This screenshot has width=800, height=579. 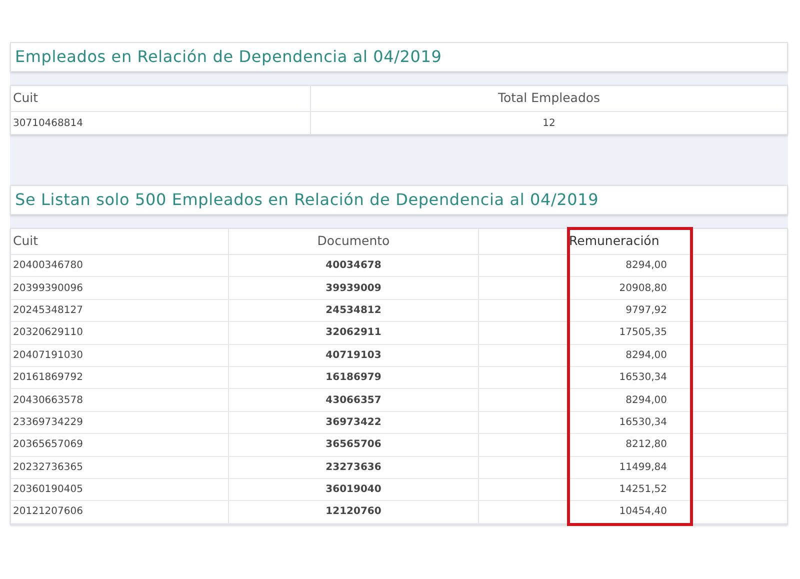 I want to click on table-cell: 12120760, so click(x=354, y=512).